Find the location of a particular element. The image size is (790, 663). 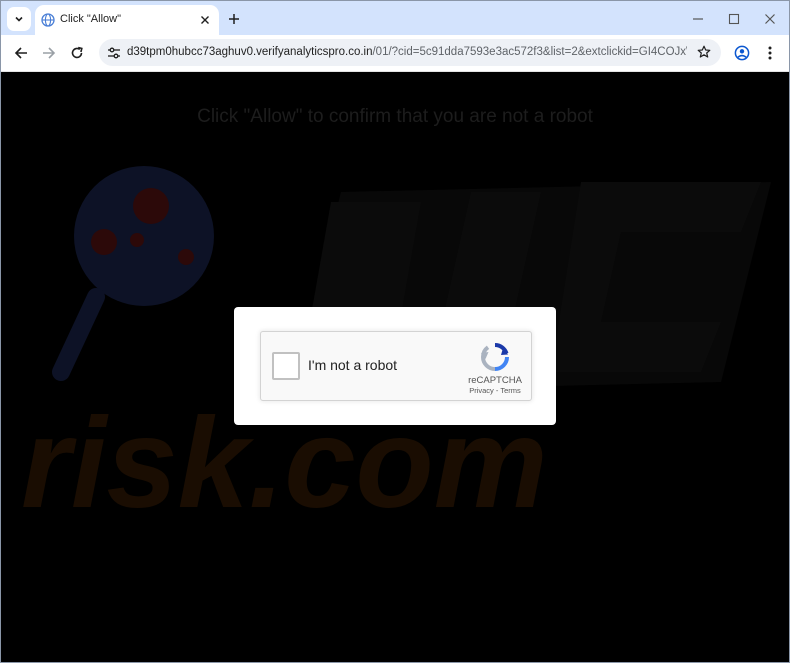

site-info-button is located at coordinates (114, 53).